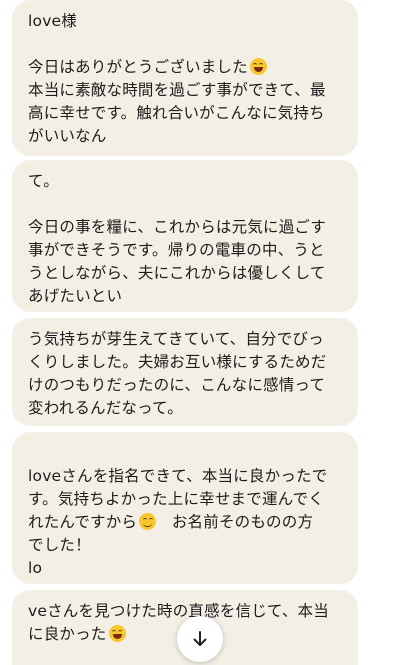 The width and height of the screenshot is (400, 665). I want to click on message-line: loveさんを指名できて、本当に良かったで, so click(178, 476).